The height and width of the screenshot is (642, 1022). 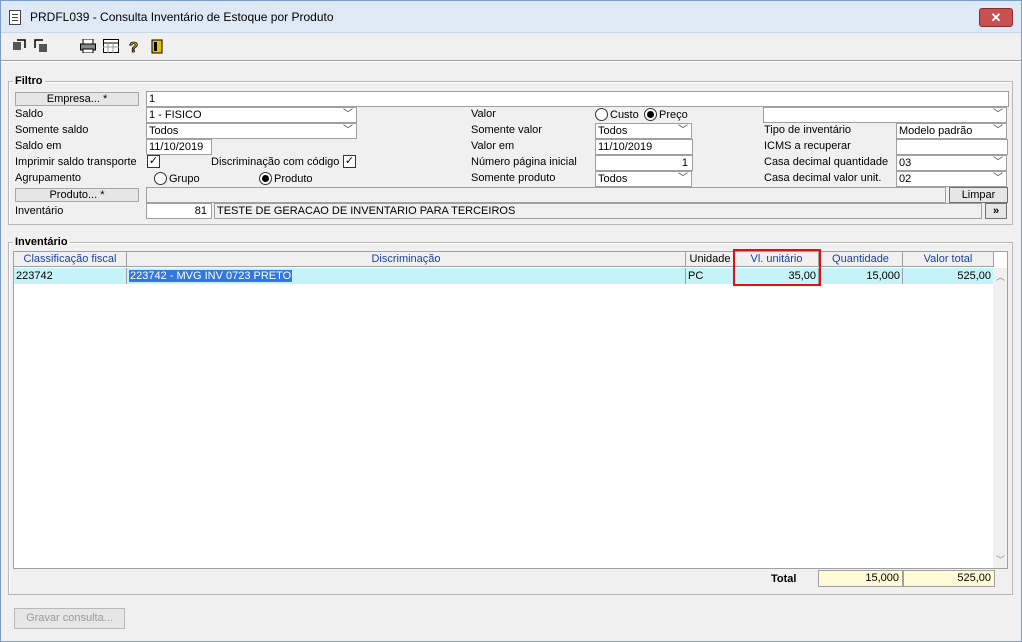 What do you see at coordinates (650, 114) in the screenshot?
I see `preco-radio` at bounding box center [650, 114].